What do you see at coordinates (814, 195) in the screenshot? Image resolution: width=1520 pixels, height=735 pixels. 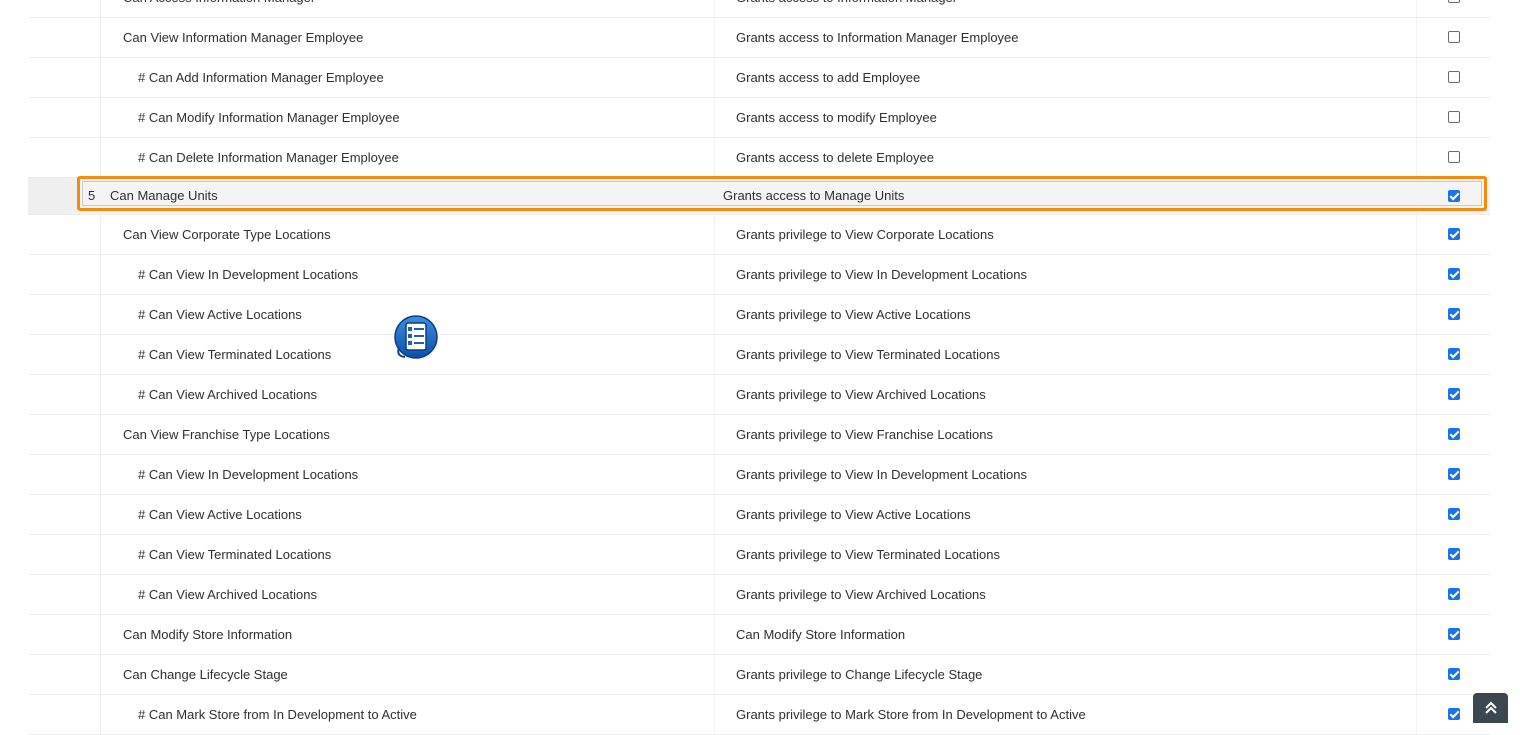 I see `permission-description: Grants access to Manage Units` at bounding box center [814, 195].